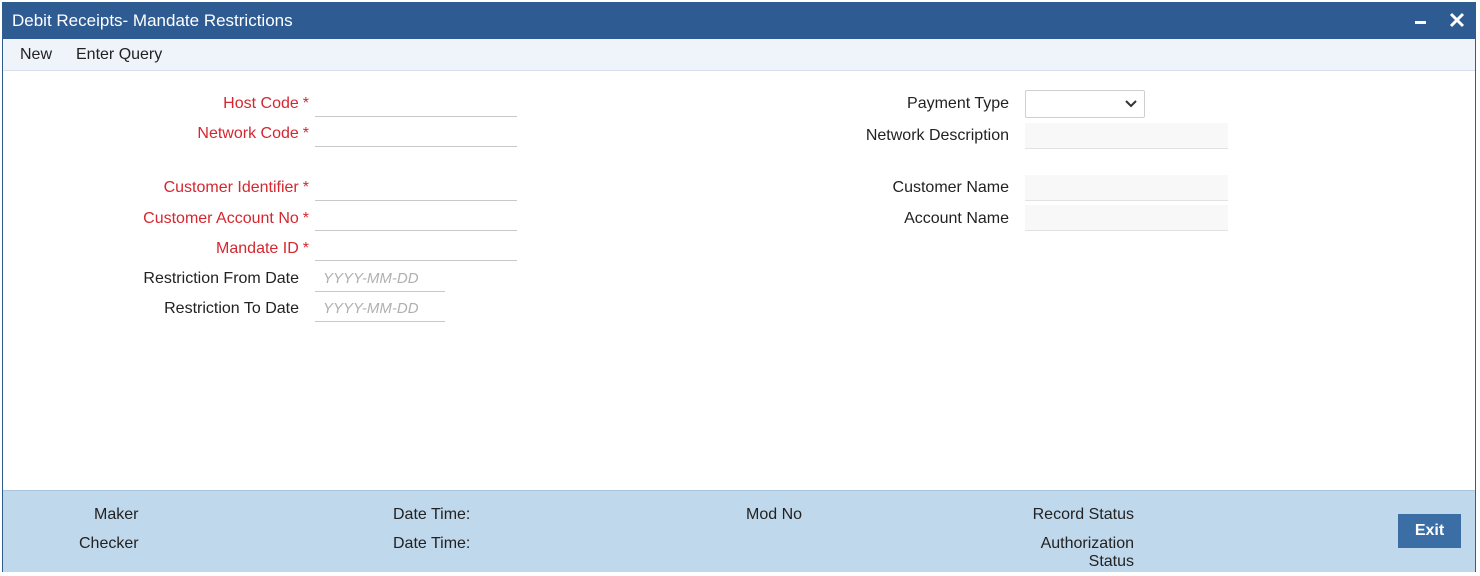  Describe the element at coordinates (950, 187) in the screenshot. I see `customer-name-label: Customer Name` at that location.